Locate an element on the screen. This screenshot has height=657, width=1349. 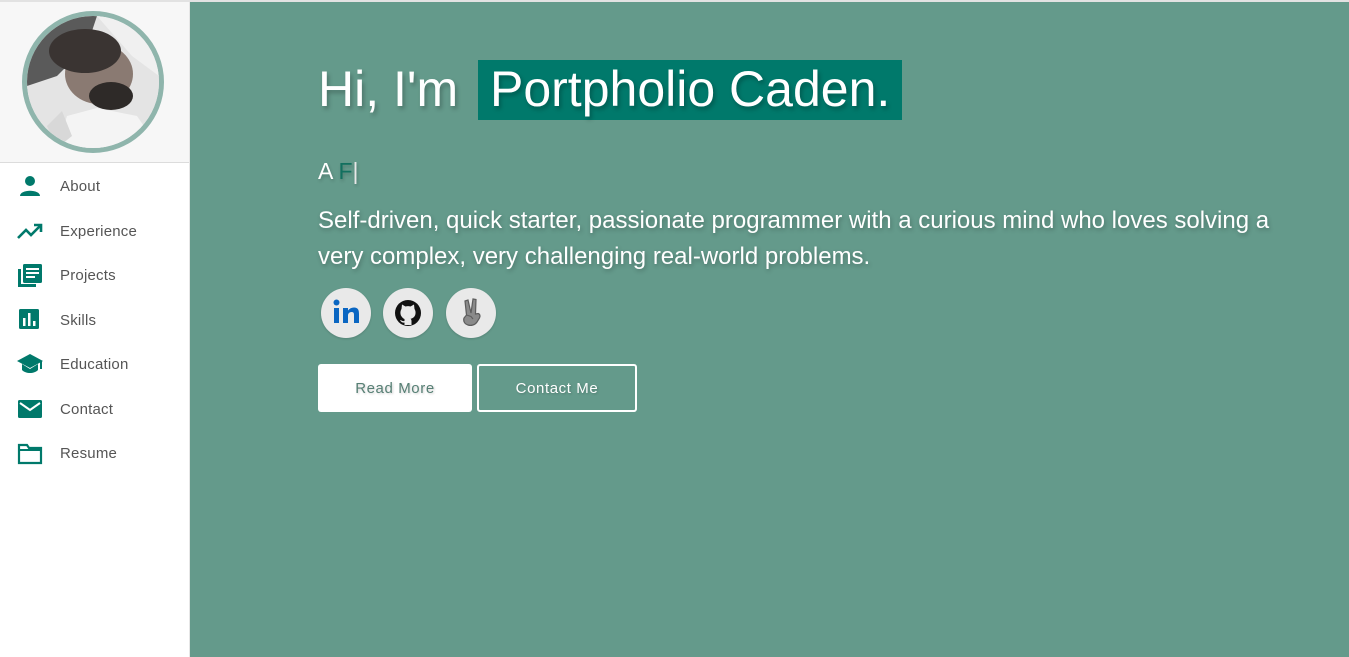
avatar-photo is located at coordinates (93, 82).